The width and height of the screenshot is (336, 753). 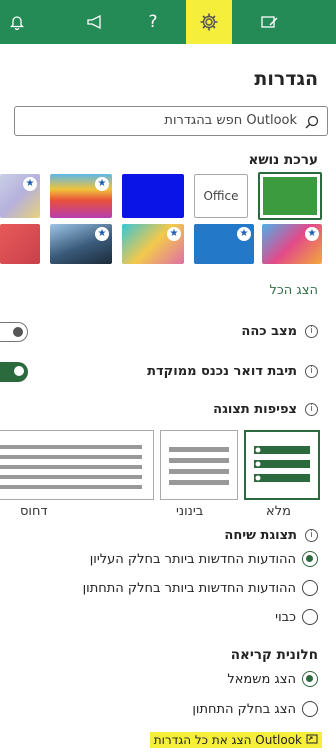 What do you see at coordinates (312, 740) in the screenshot?
I see `open-settings-icon` at bounding box center [312, 740].